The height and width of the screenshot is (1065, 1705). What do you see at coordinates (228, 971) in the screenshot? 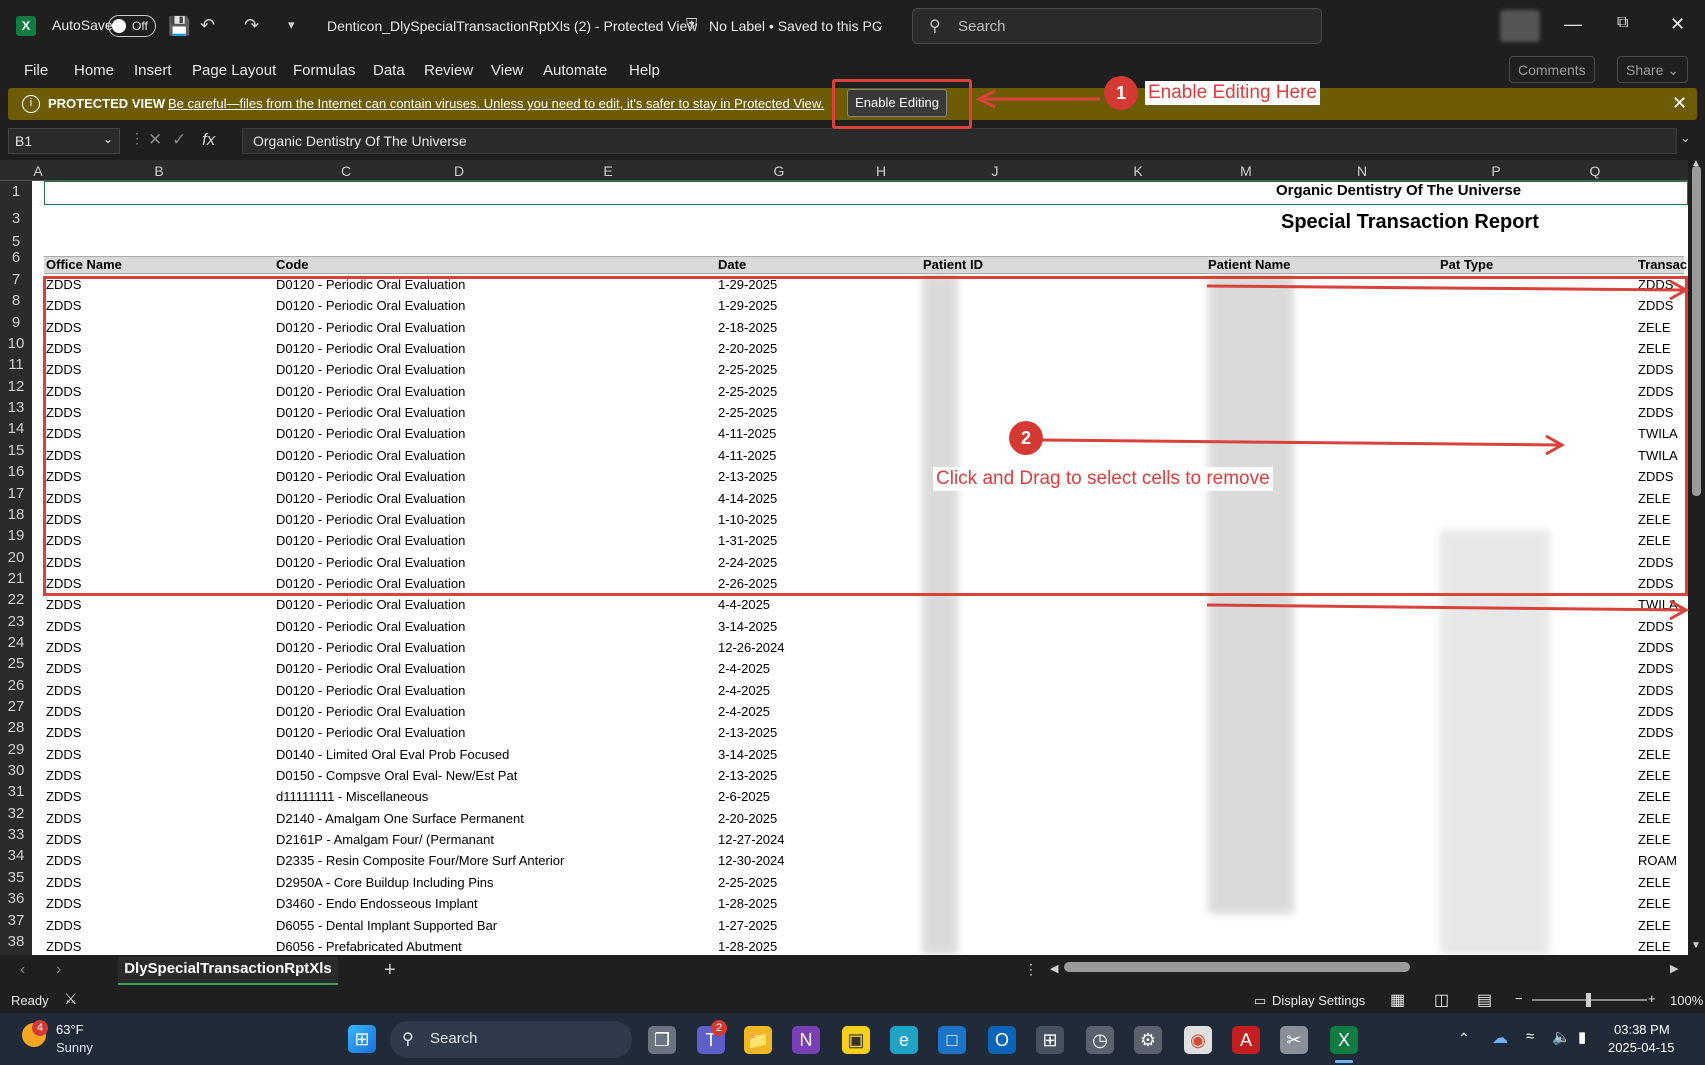
I see `sheet-tab-dlyspecialtransactionrptxls: DlySpecialTransactionRptXls` at bounding box center [228, 971].